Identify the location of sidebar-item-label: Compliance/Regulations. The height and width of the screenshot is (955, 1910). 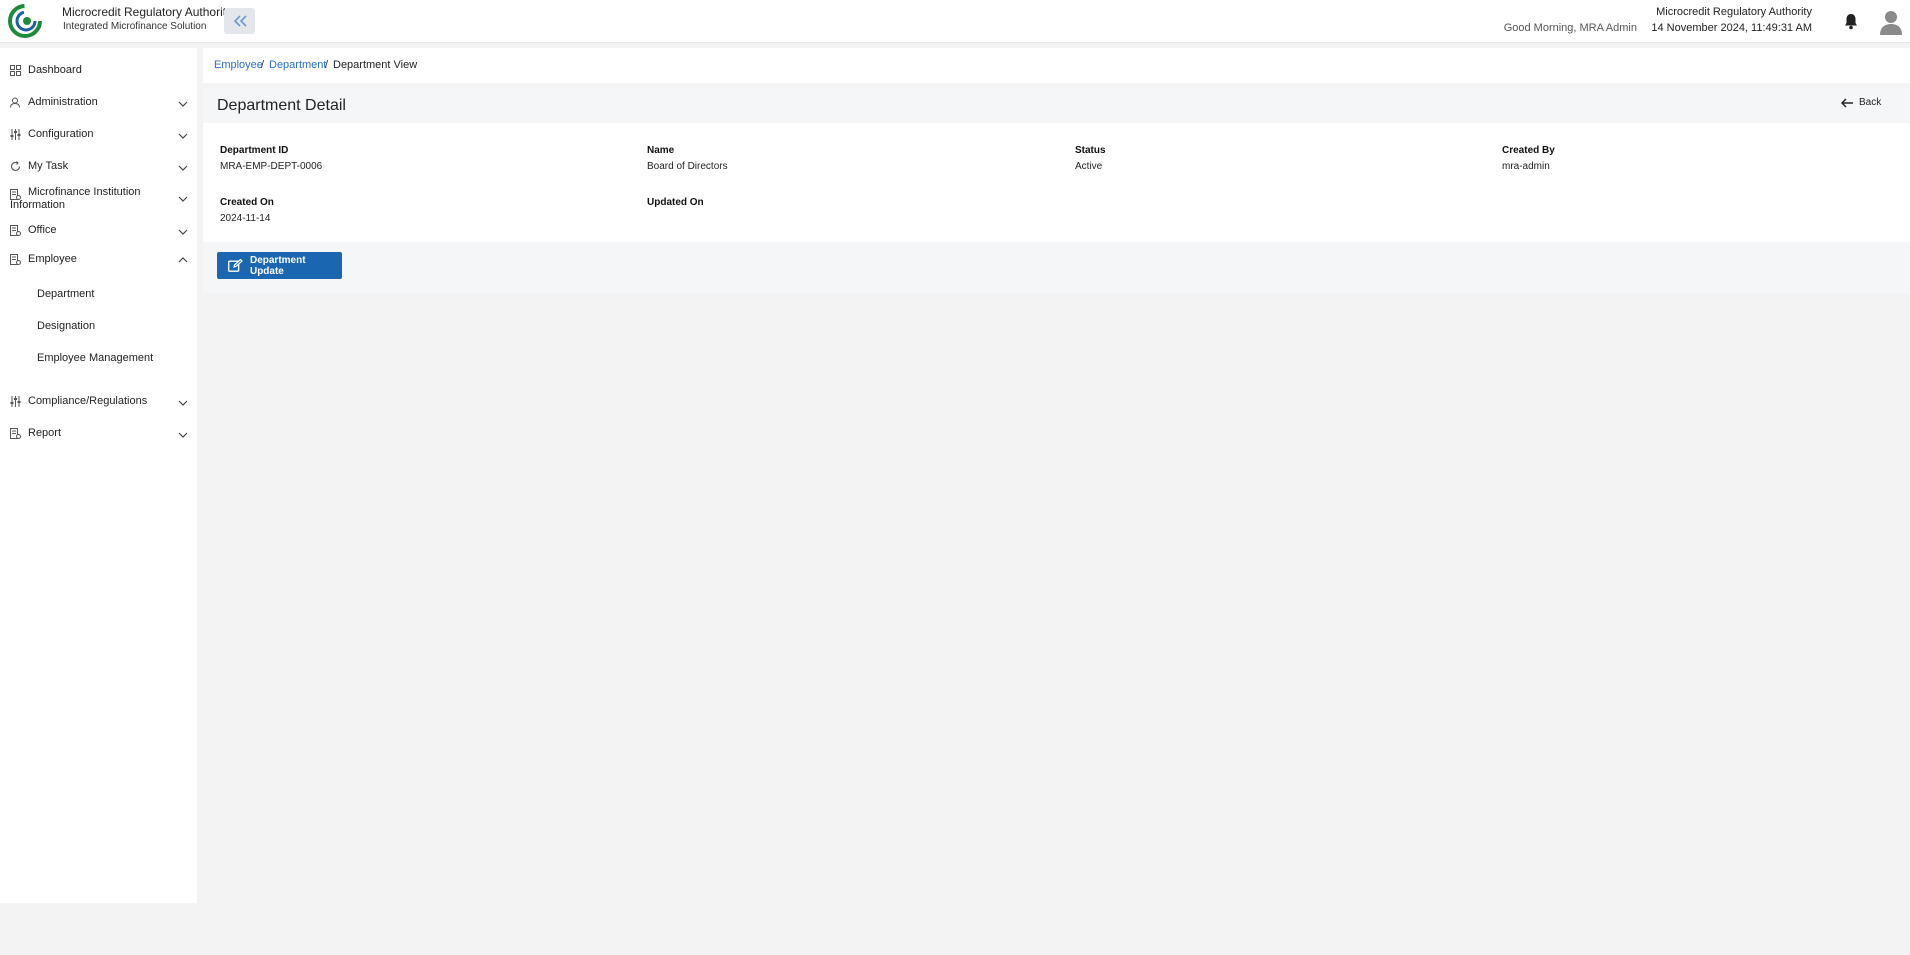
(88, 401).